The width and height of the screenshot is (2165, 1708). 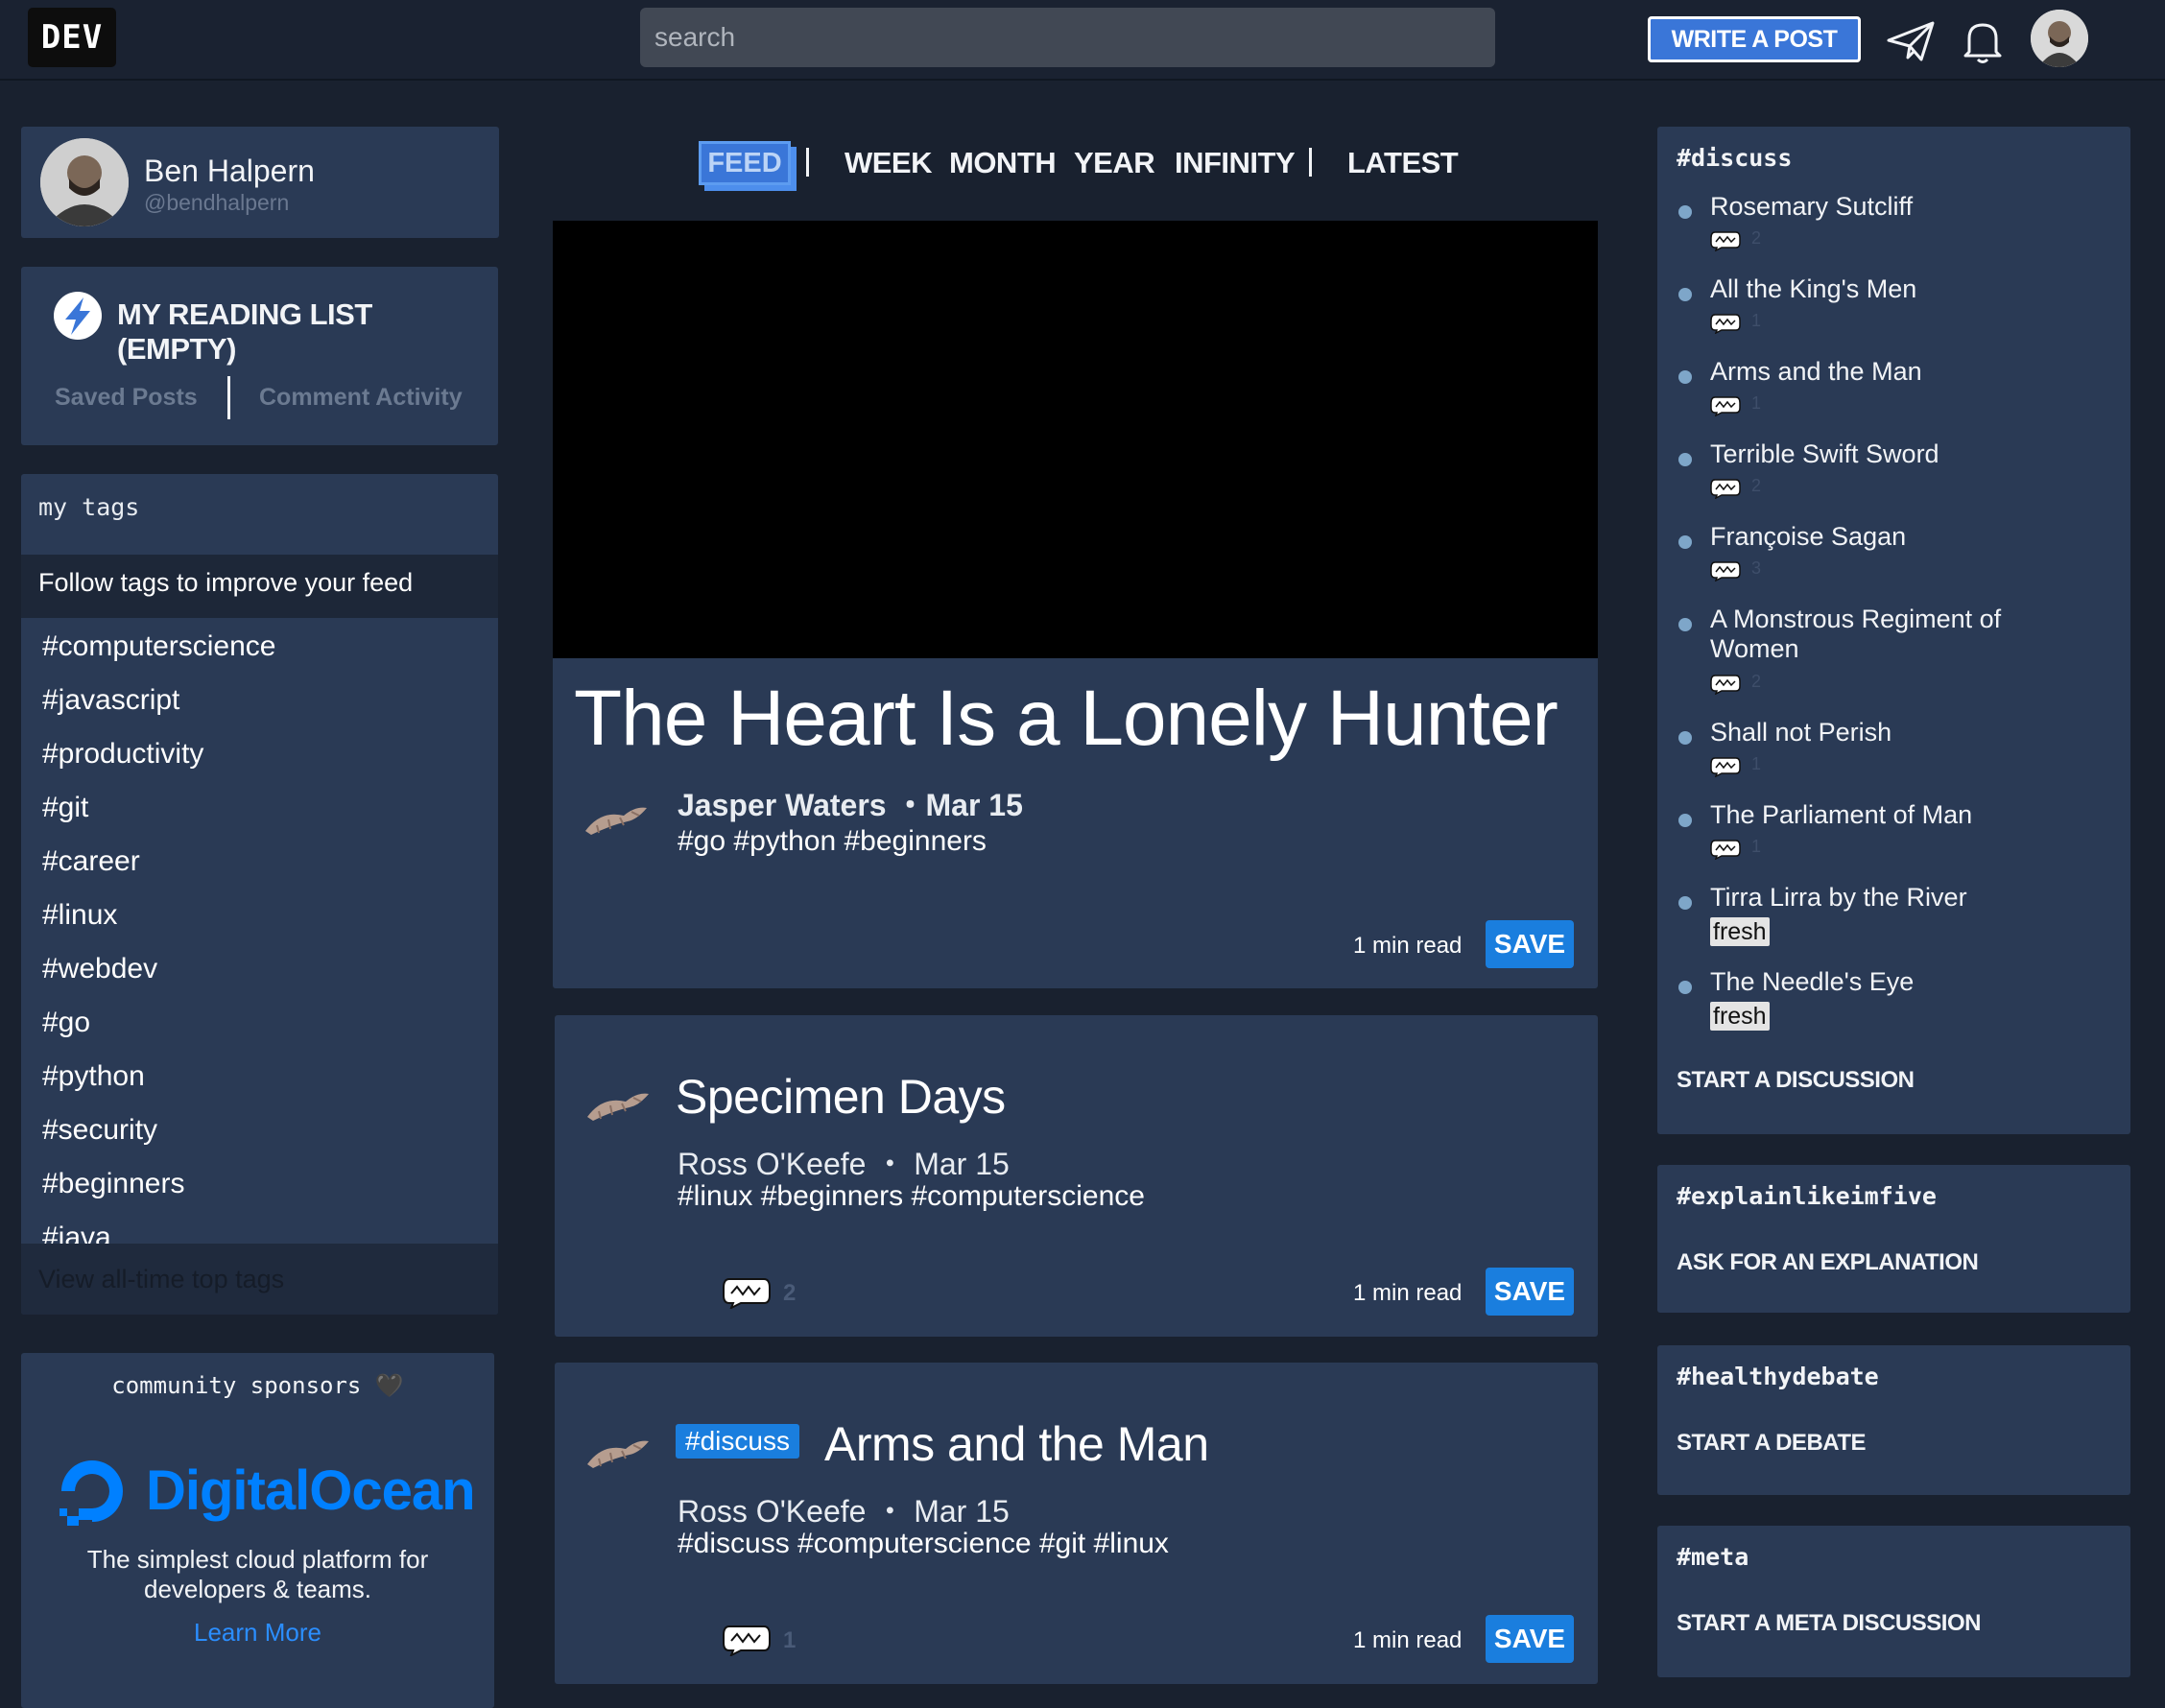 I want to click on tag-link: #go, so click(x=158, y=1030).